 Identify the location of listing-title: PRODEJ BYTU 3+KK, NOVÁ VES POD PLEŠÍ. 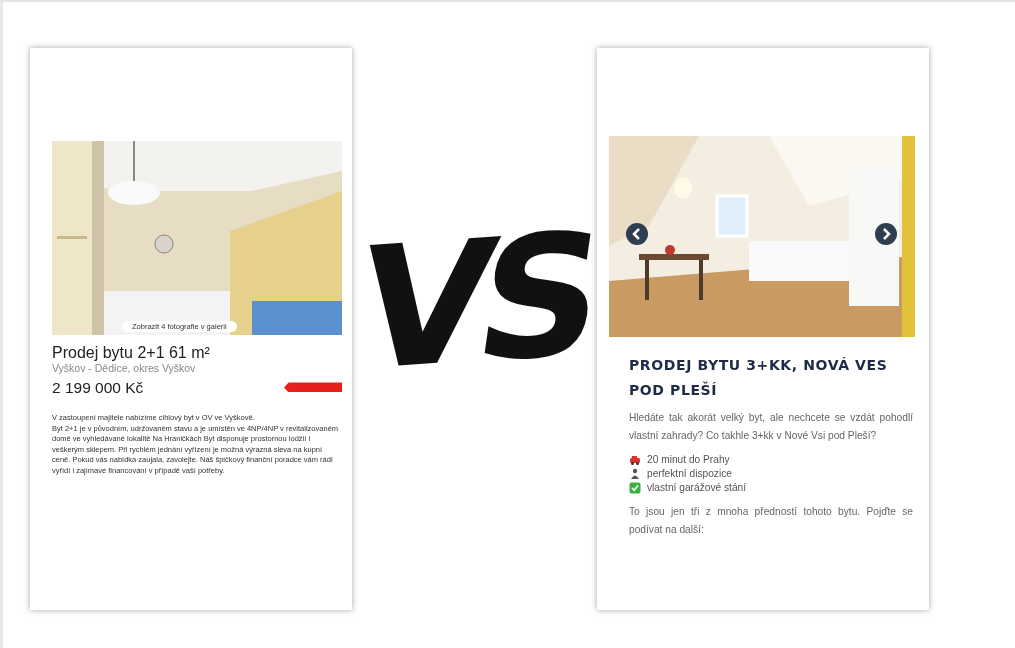
(759, 378).